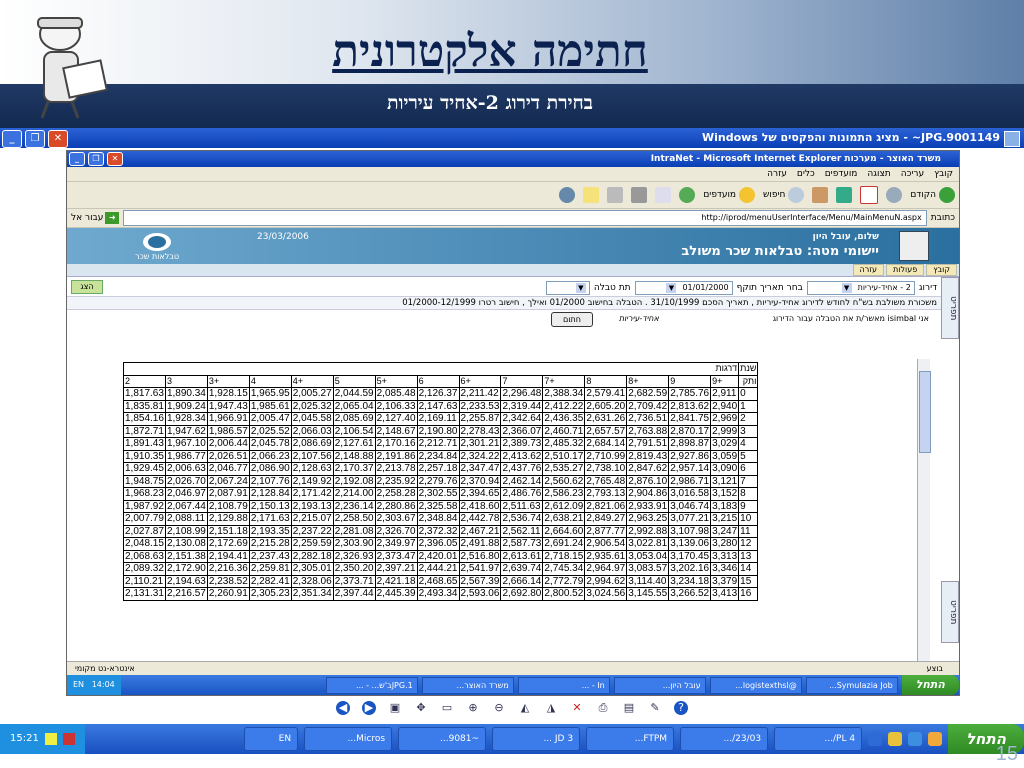  What do you see at coordinates (186, 469) in the screenshot?
I see `salary-cell: 2,006.63` at bounding box center [186, 469].